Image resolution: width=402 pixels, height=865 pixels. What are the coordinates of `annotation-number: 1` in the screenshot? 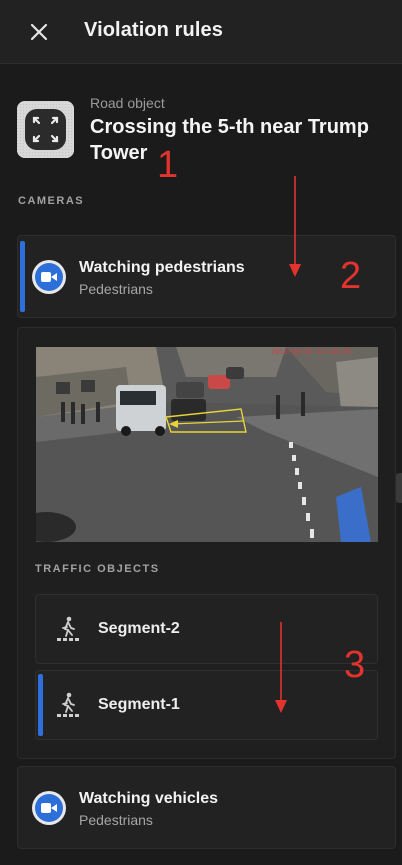 It's located at (168, 165).